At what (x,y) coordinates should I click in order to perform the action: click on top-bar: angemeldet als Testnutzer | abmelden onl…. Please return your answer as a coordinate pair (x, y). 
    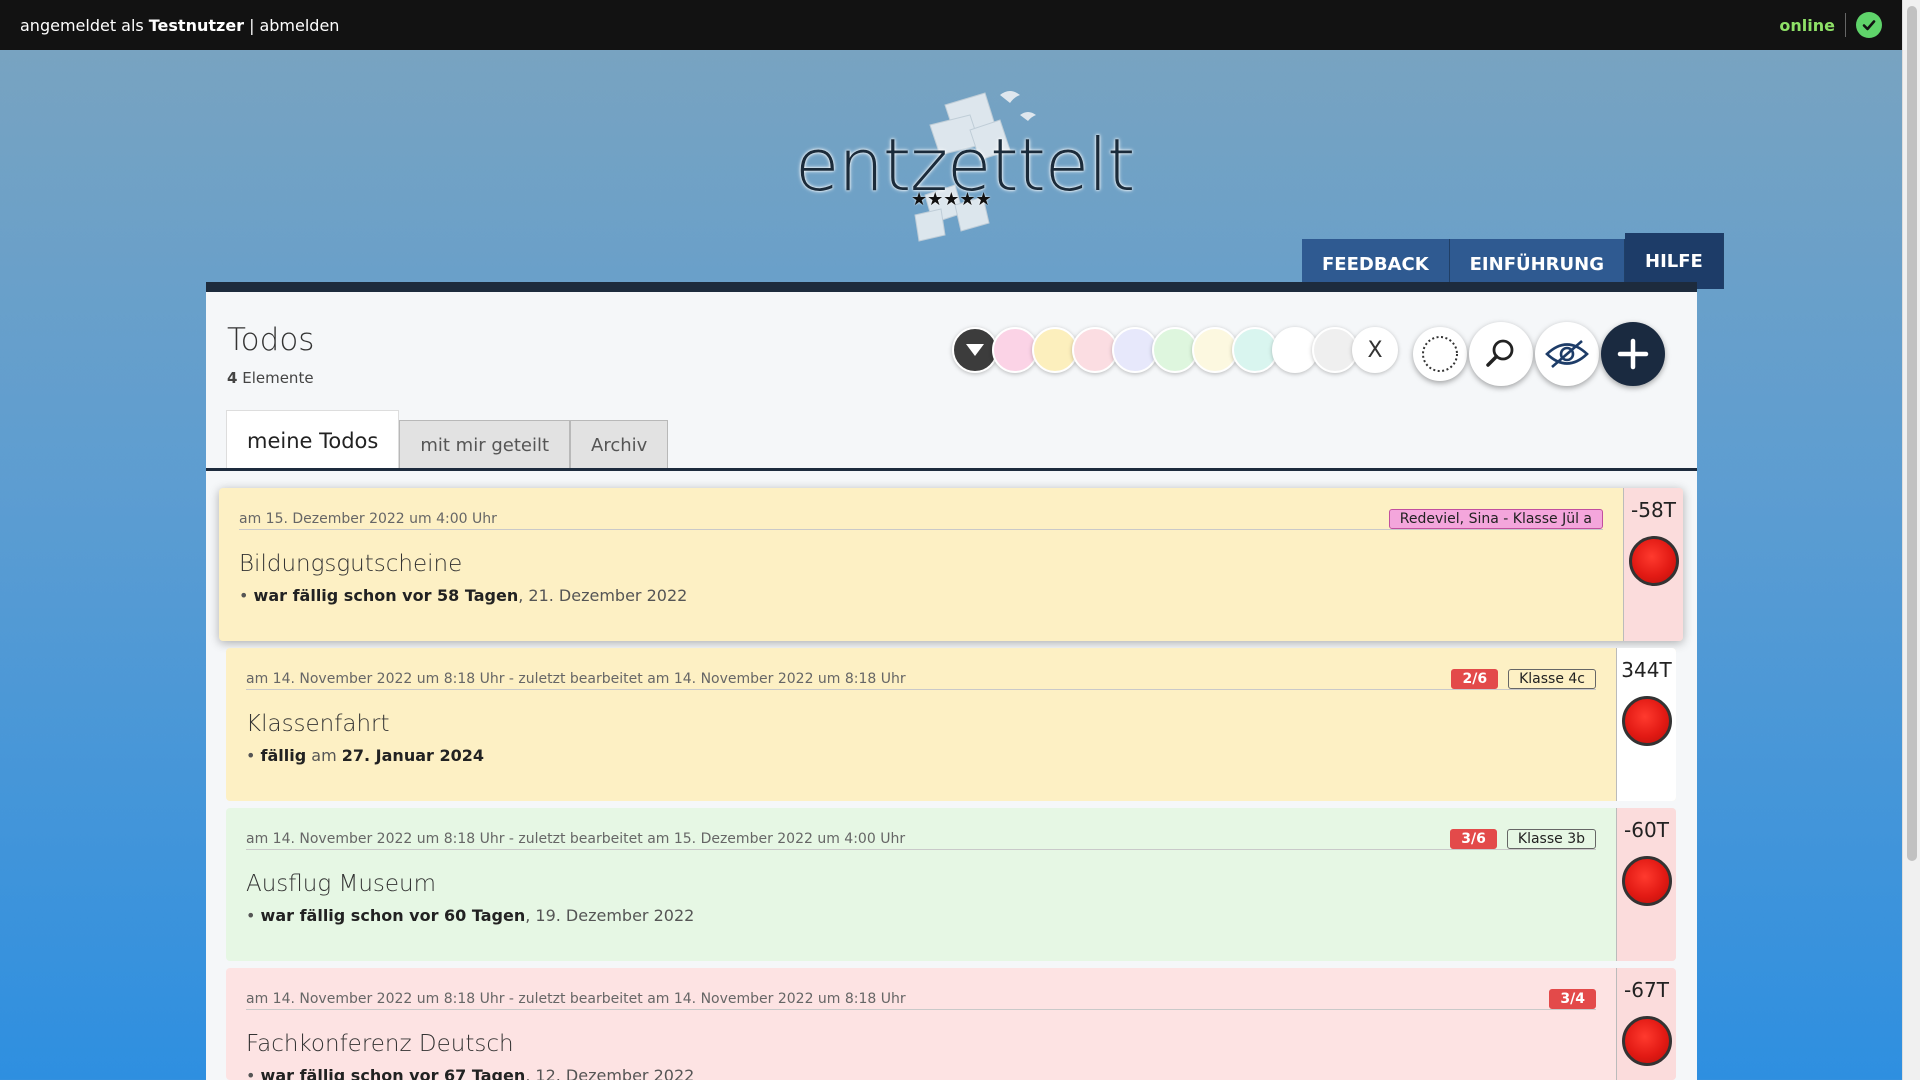
    Looking at the image, I should click on (951, 25).